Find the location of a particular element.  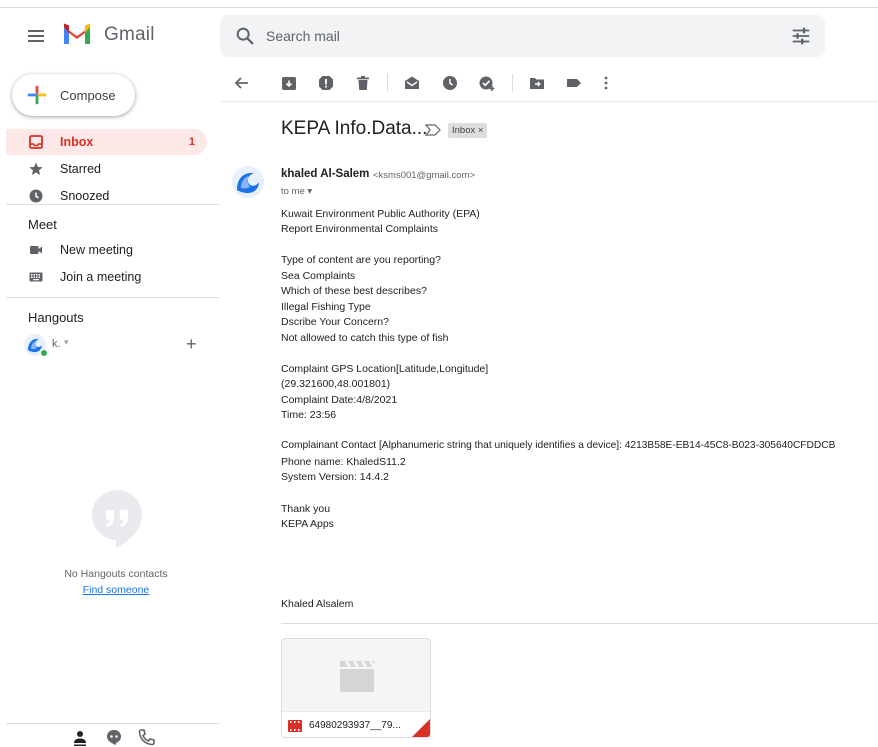

sidebar-item-label: Join a meeting is located at coordinates (101, 277).